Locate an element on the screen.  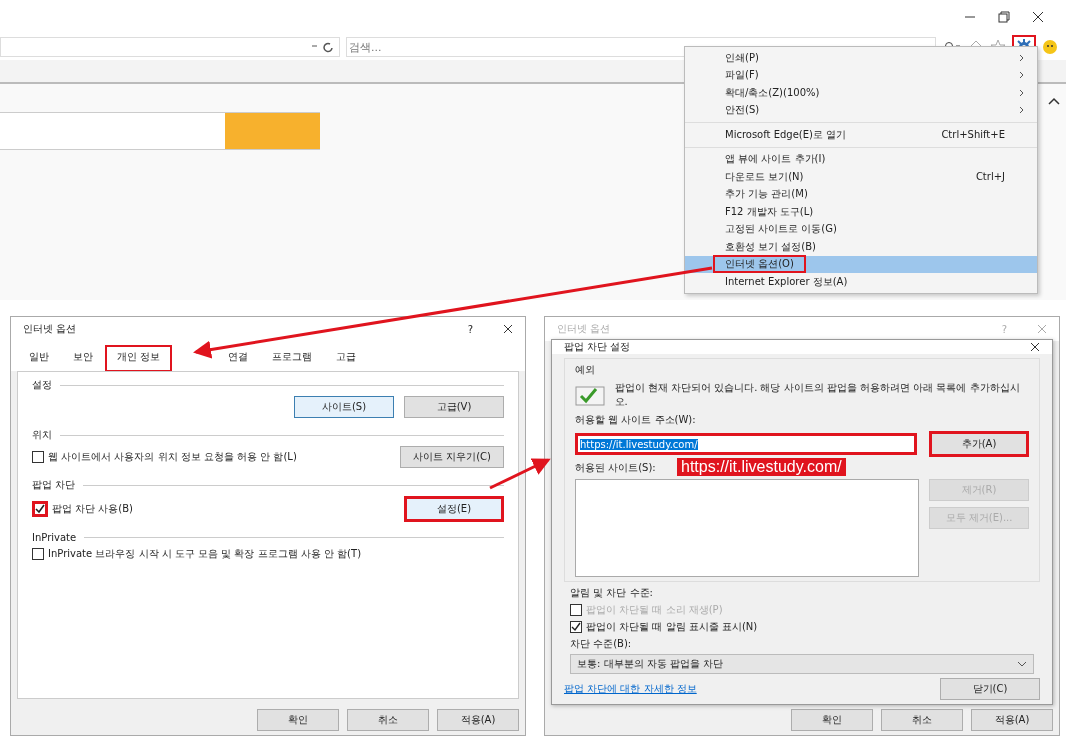
section-title: 팝업 차단 is located at coordinates (54, 485).